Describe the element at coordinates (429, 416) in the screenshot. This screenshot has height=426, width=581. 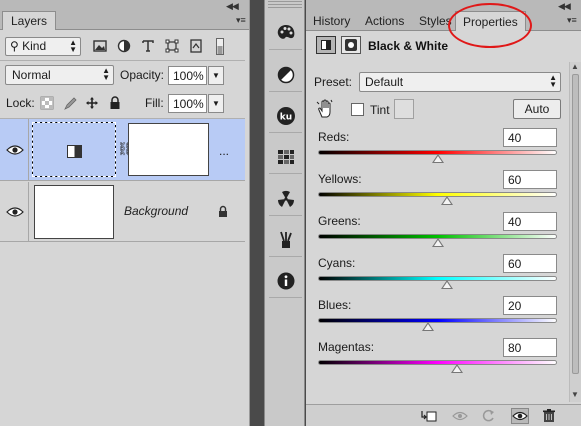
I see `clip-to-layer-icon` at that location.